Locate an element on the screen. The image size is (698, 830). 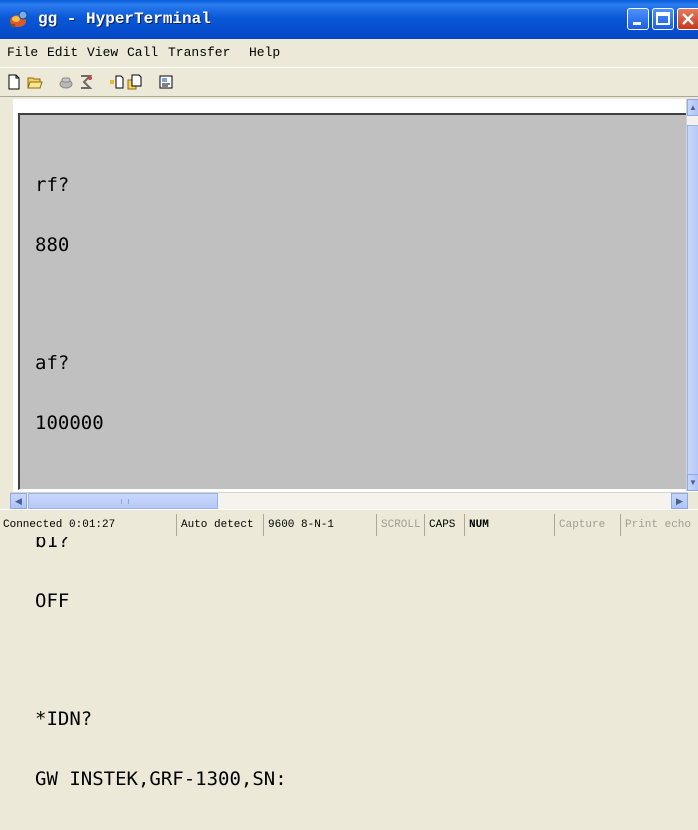
menu-edit: Edit is located at coordinates (62, 53).